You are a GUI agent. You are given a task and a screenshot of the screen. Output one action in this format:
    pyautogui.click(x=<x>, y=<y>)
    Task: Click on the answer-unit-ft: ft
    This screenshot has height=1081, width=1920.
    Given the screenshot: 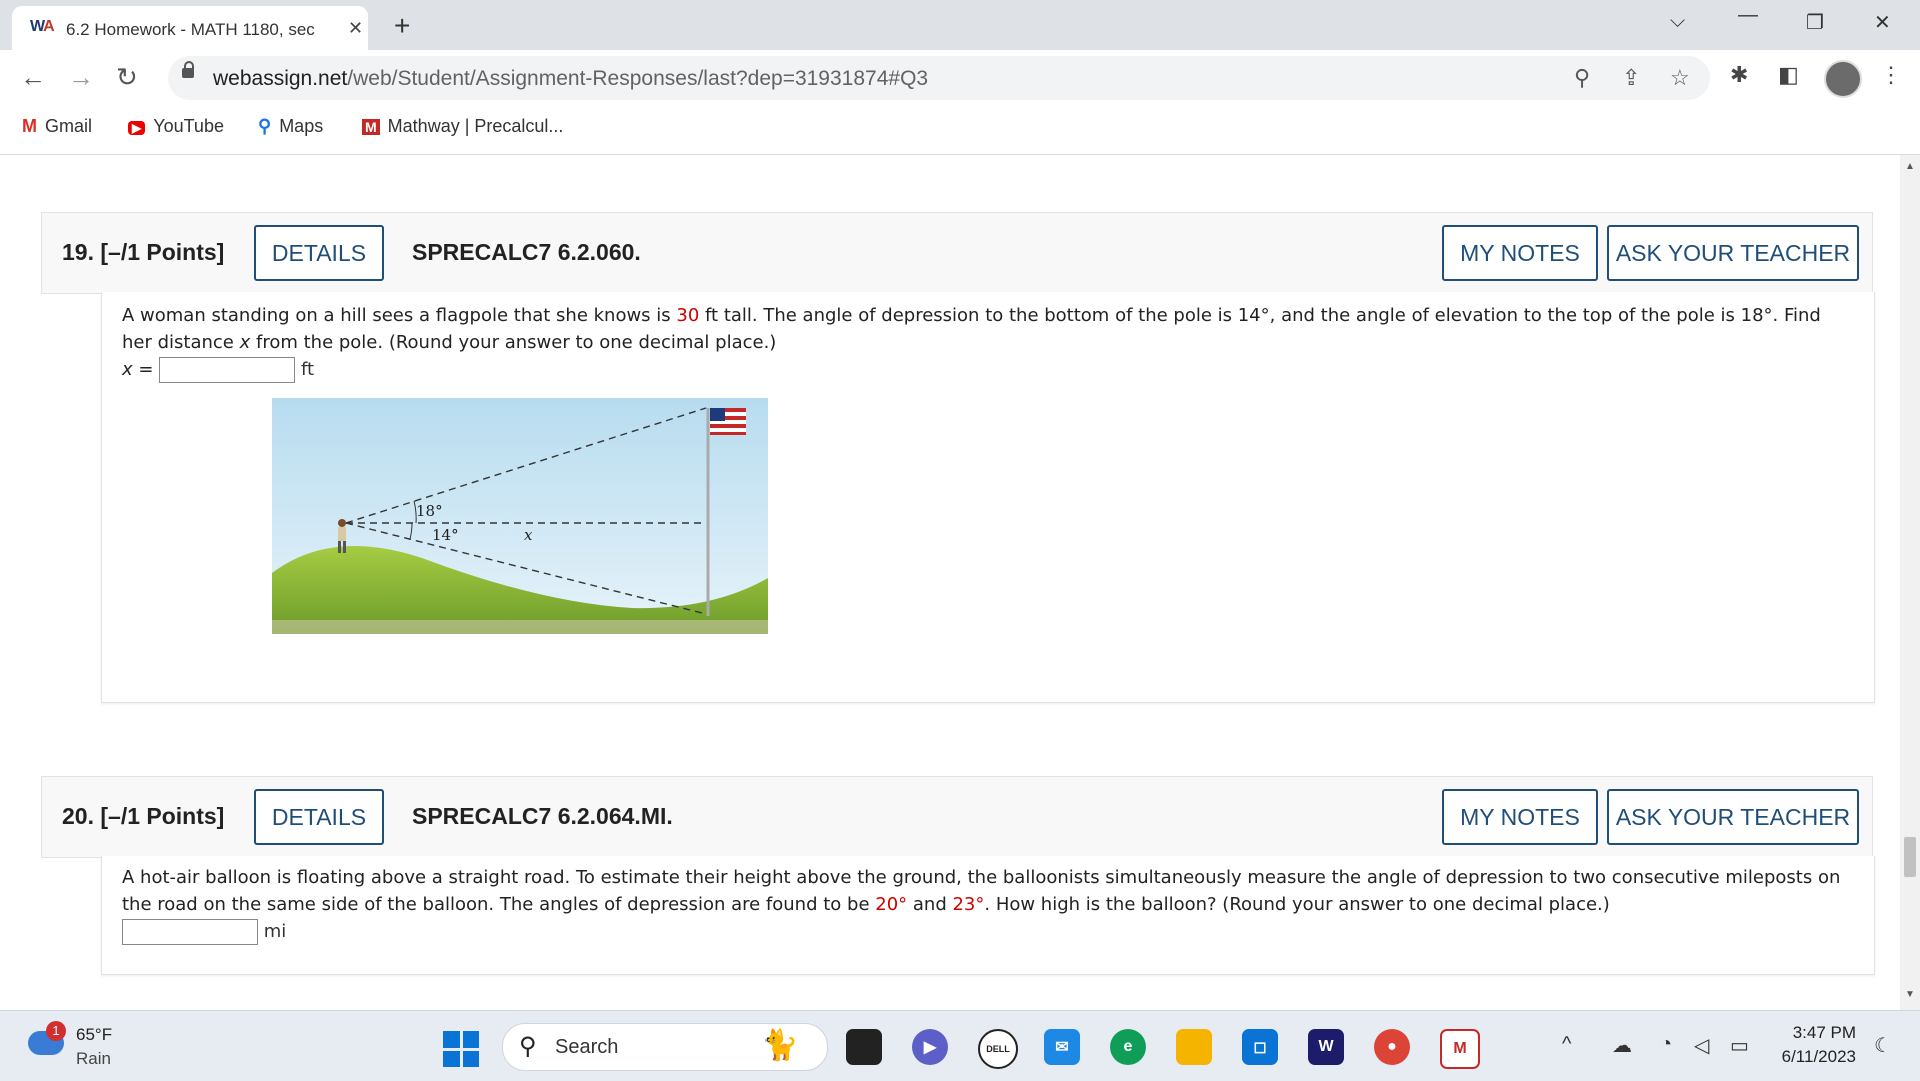 What is the action you would take?
    pyautogui.click(x=307, y=369)
    